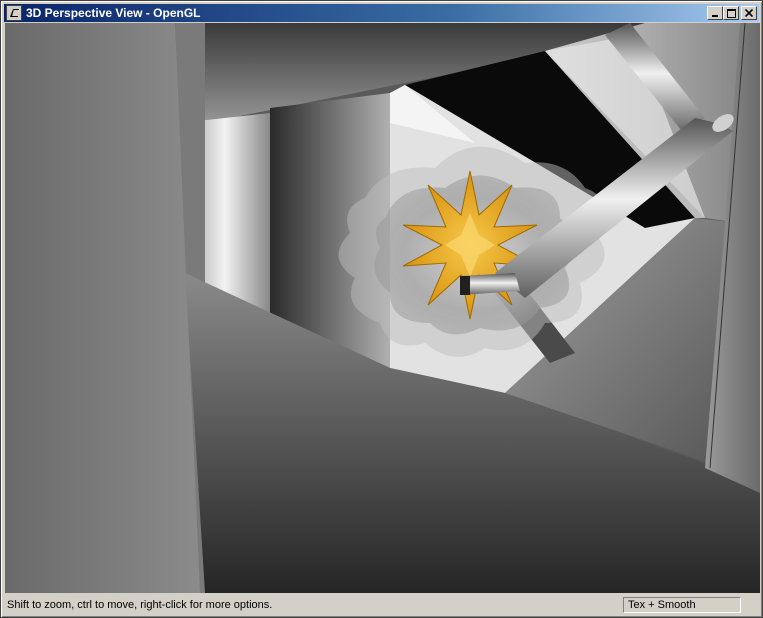 This screenshot has width=763, height=618. What do you see at coordinates (715, 13) in the screenshot?
I see `minimize-button` at bounding box center [715, 13].